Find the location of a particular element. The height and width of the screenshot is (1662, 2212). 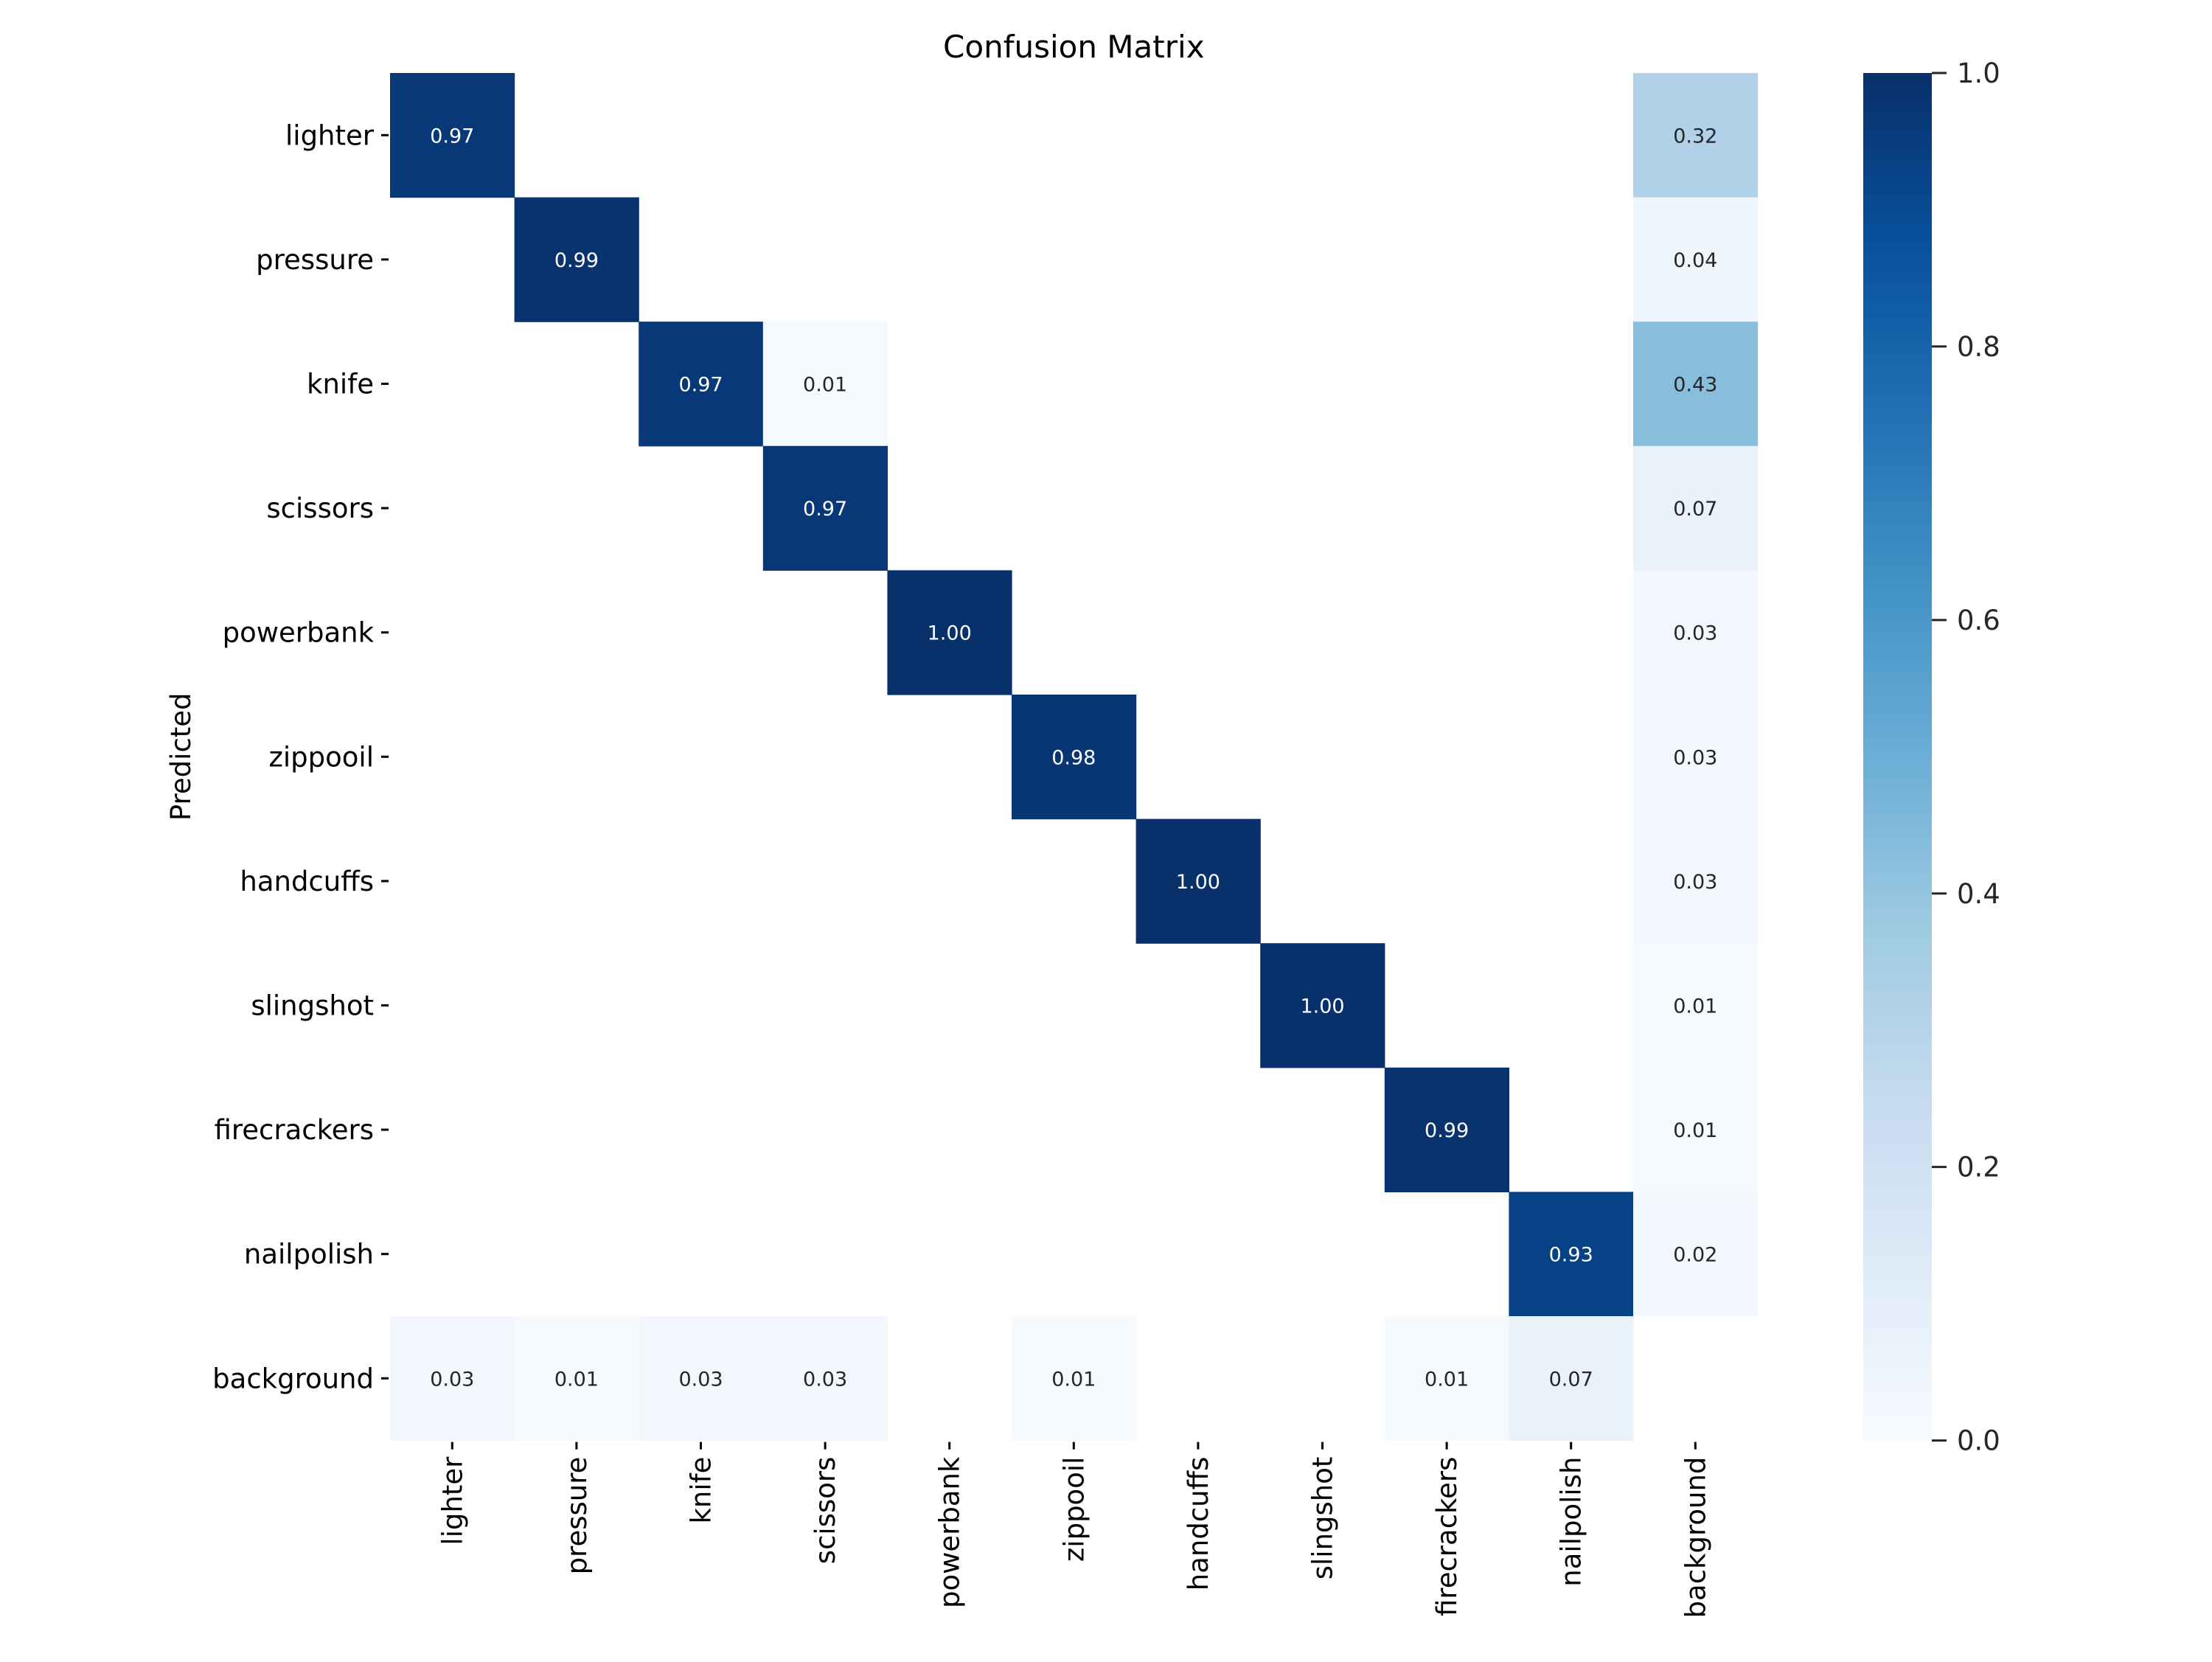

x-tick-label-handcuffs: handcuffs is located at coordinates (1198, 1524).